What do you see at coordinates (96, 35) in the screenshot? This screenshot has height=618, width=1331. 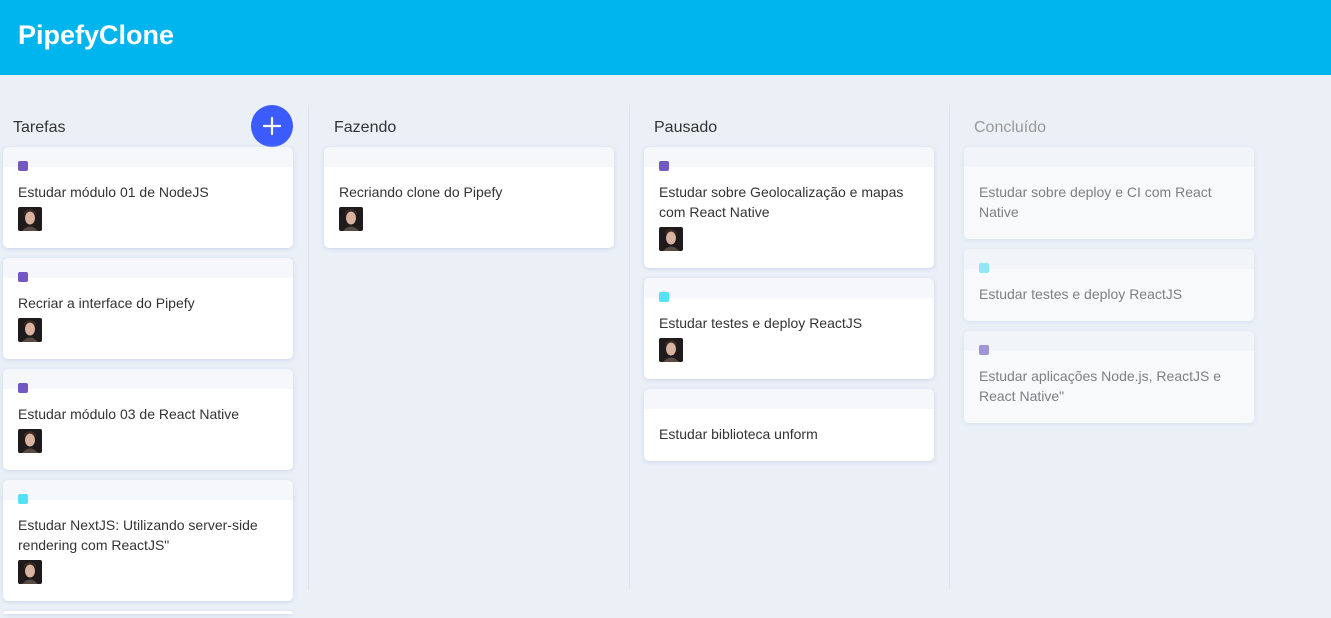 I see `app-title: PipefyClone` at bounding box center [96, 35].